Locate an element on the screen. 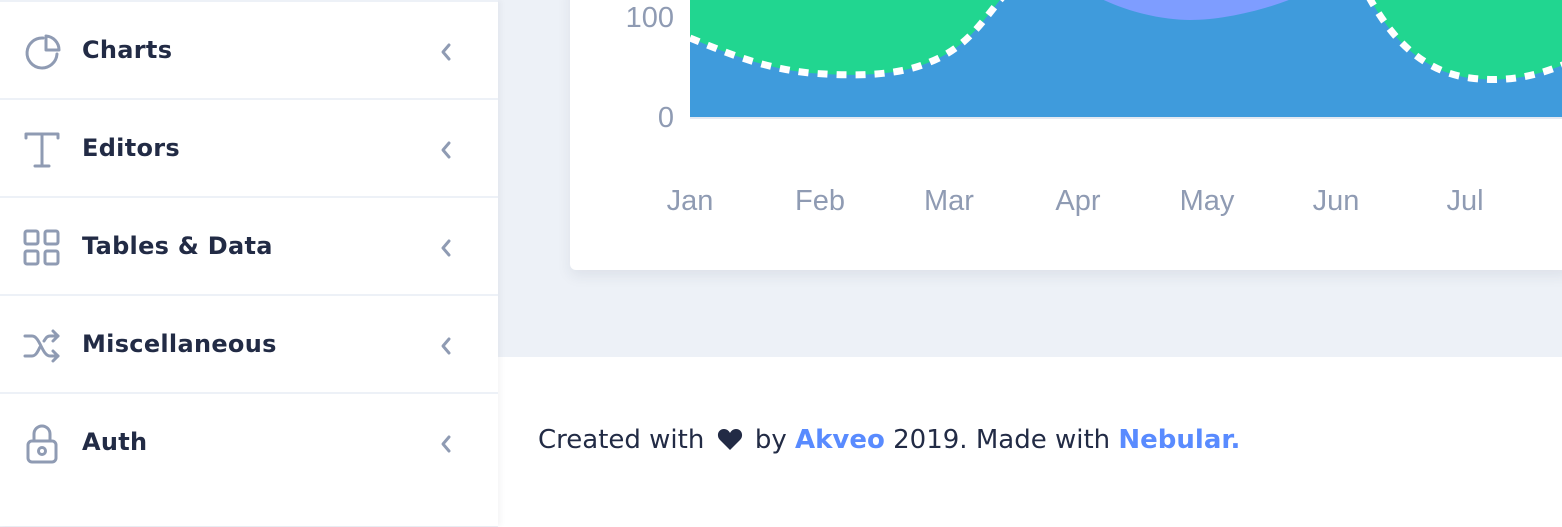  x-tick-label: May is located at coordinates (1207, 201).